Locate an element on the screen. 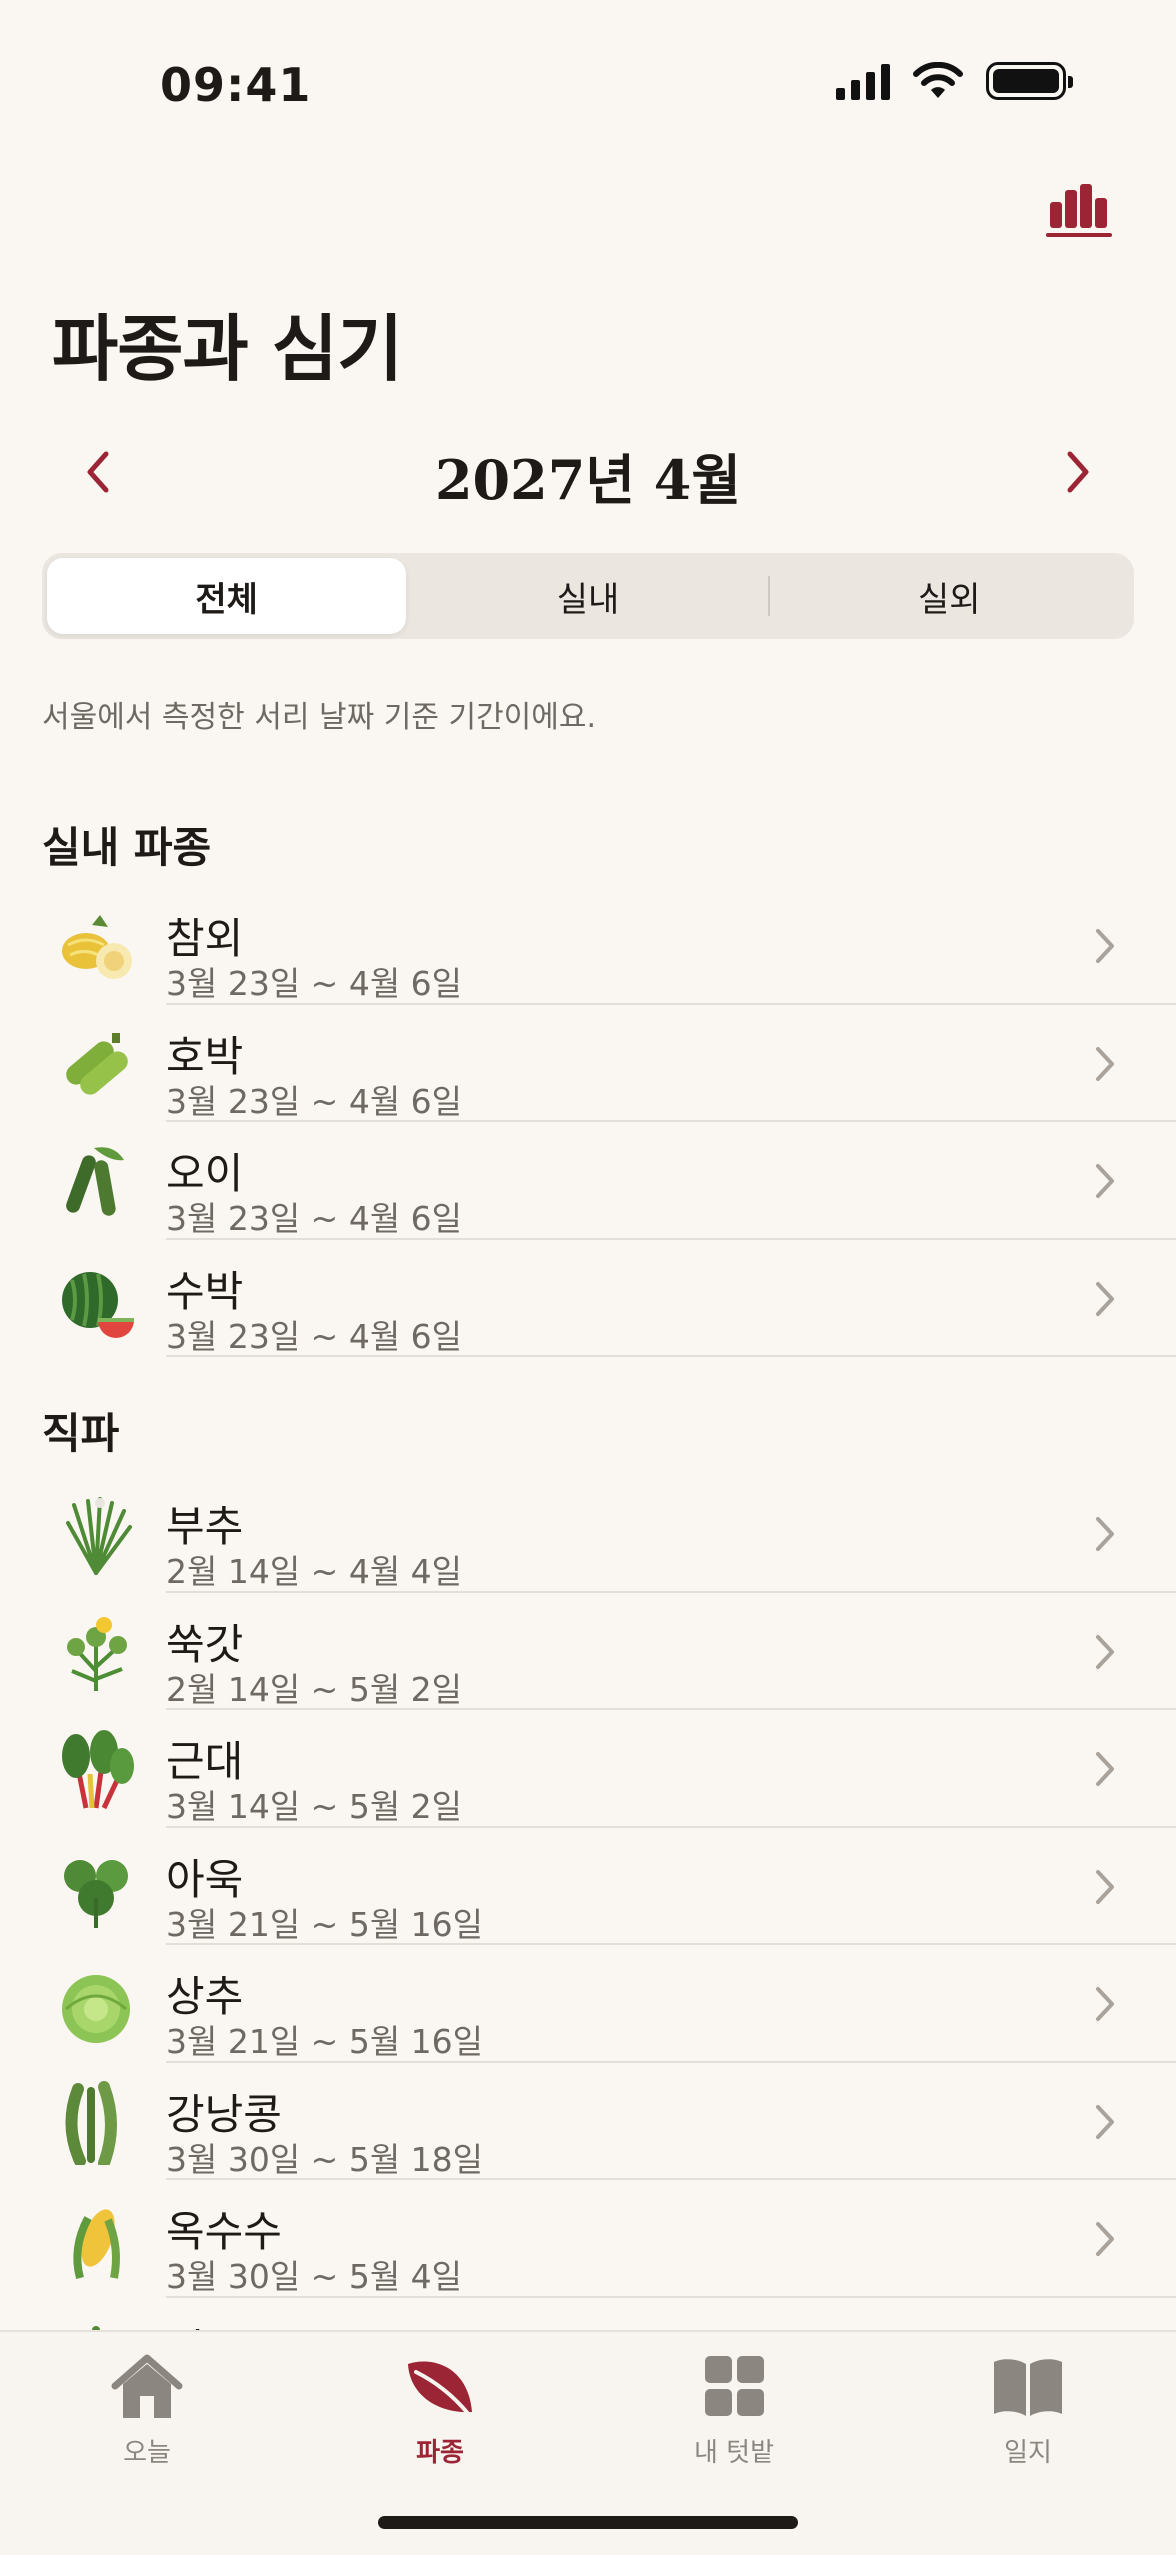  section-header-direct: 직파 is located at coordinates (81, 1433).